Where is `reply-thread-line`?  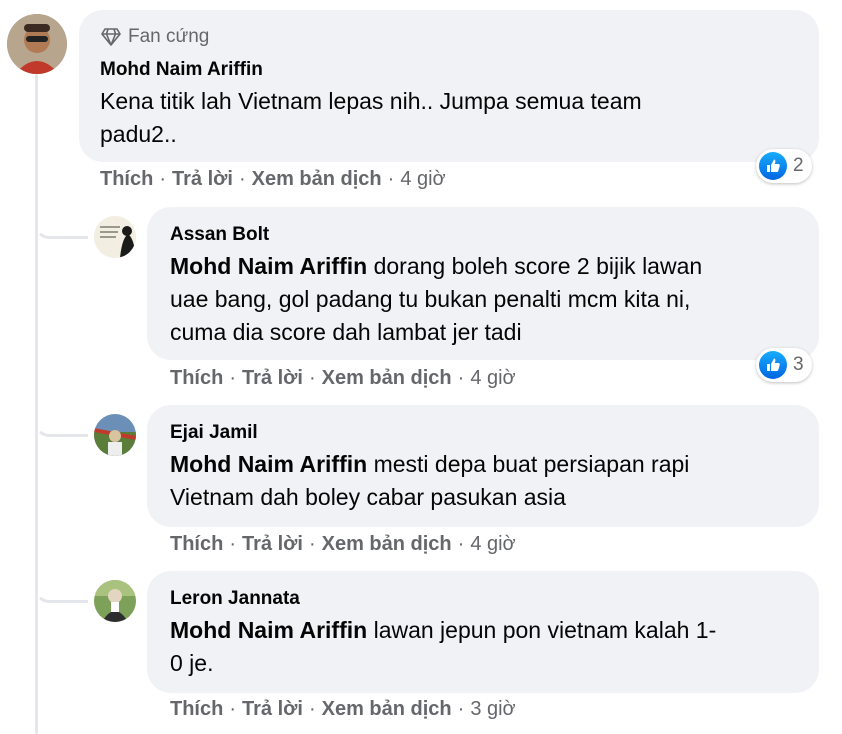
reply-thread-line is located at coordinates (36, 404).